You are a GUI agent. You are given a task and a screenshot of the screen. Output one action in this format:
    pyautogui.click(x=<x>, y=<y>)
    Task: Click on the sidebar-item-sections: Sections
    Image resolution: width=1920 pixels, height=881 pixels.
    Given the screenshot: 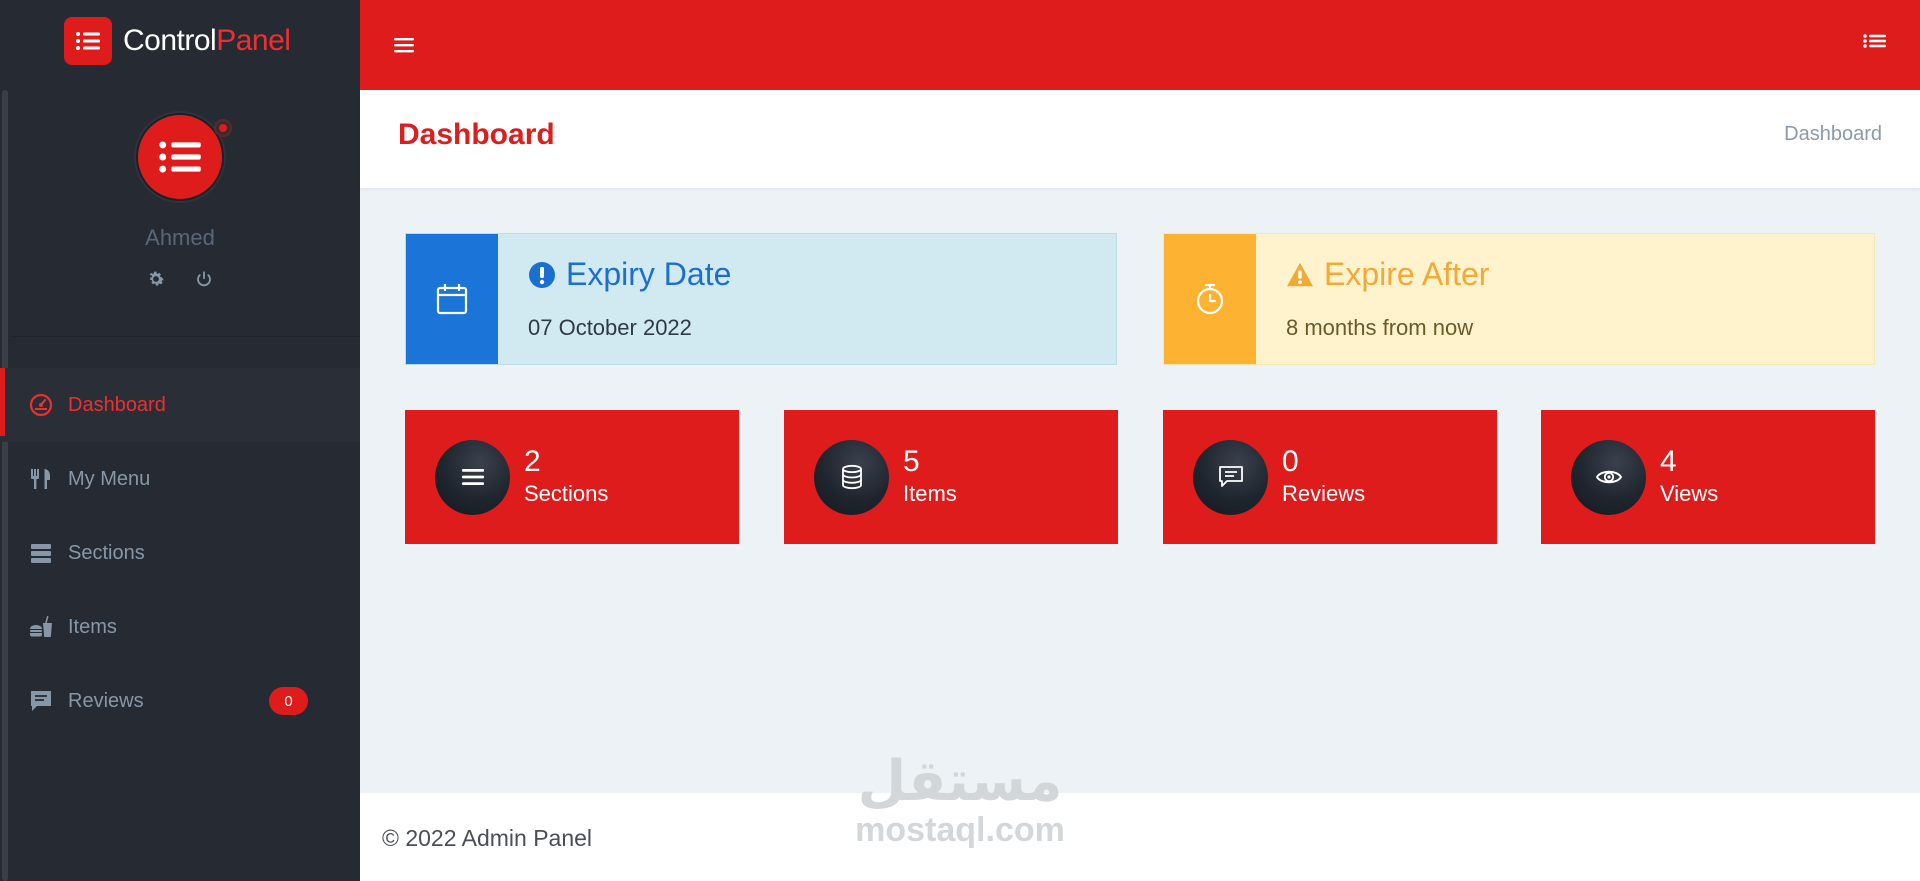 What is the action you would take?
    pyautogui.click(x=180, y=553)
    